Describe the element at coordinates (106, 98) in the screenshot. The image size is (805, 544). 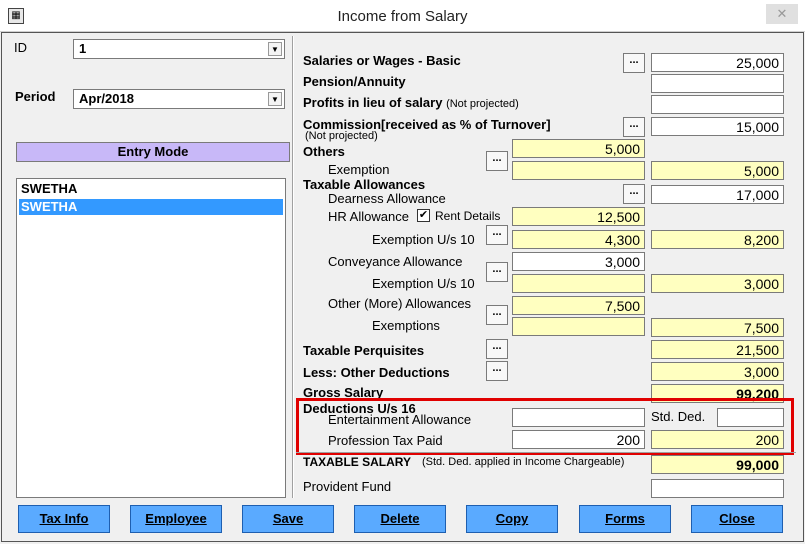
I see `period-value: Apr/2018` at that location.